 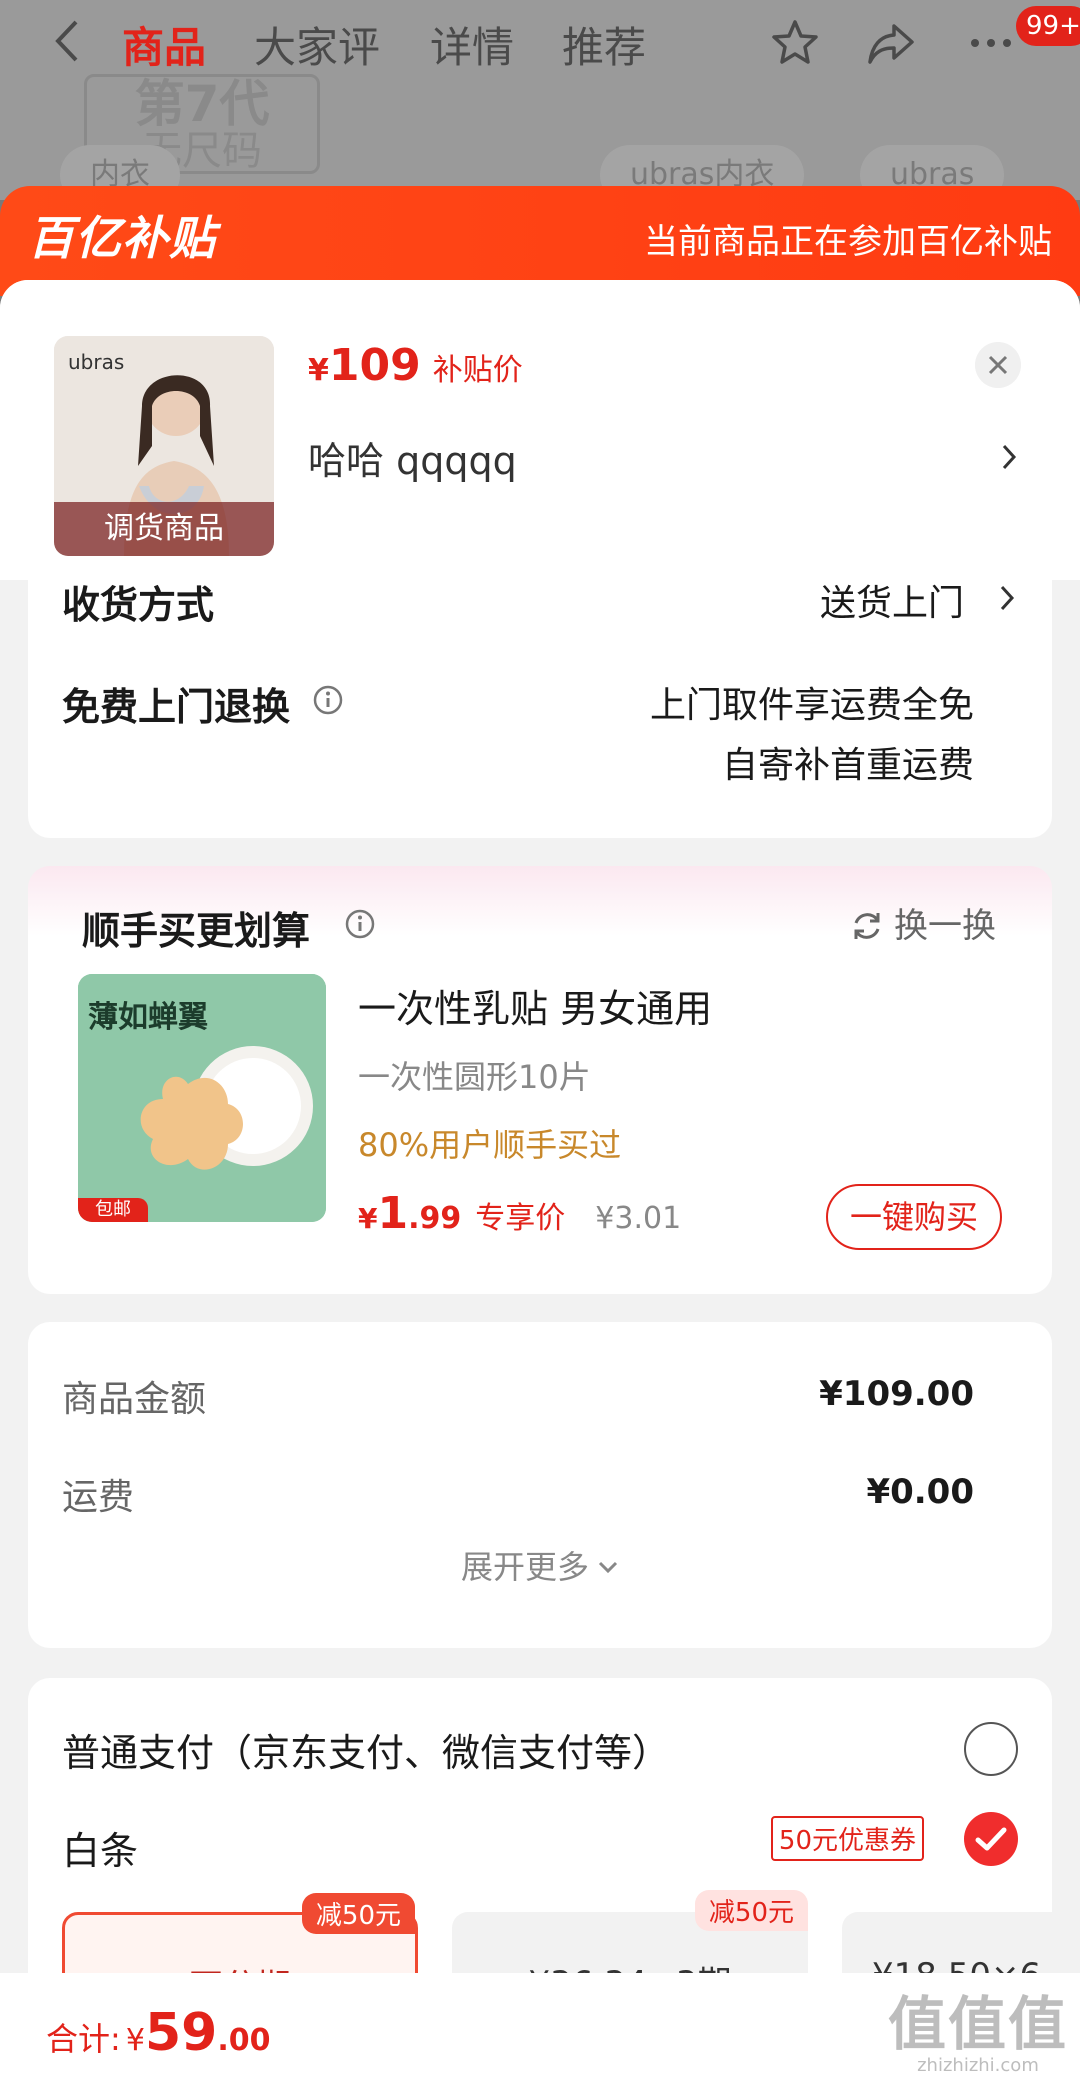 I want to click on addon-popularity: 80%用户顺手买过, so click(x=490, y=1145).